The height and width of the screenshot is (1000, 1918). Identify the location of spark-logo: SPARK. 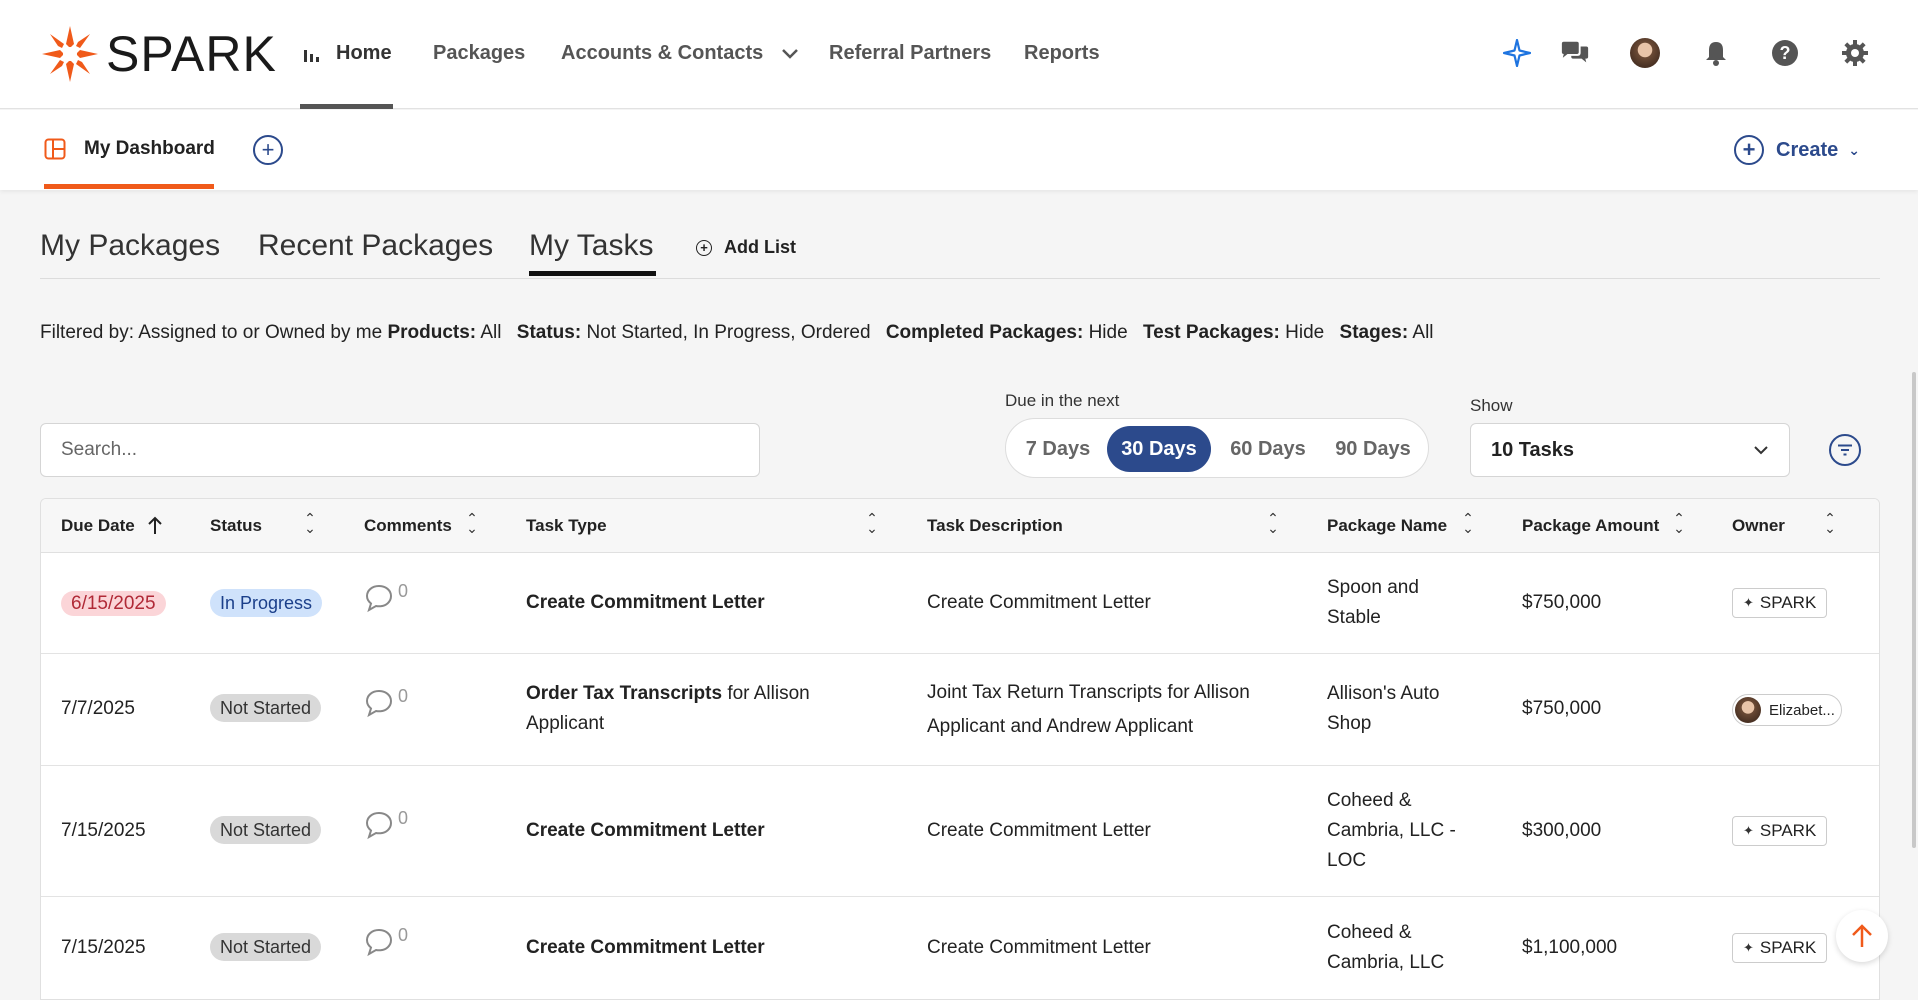
(158, 54).